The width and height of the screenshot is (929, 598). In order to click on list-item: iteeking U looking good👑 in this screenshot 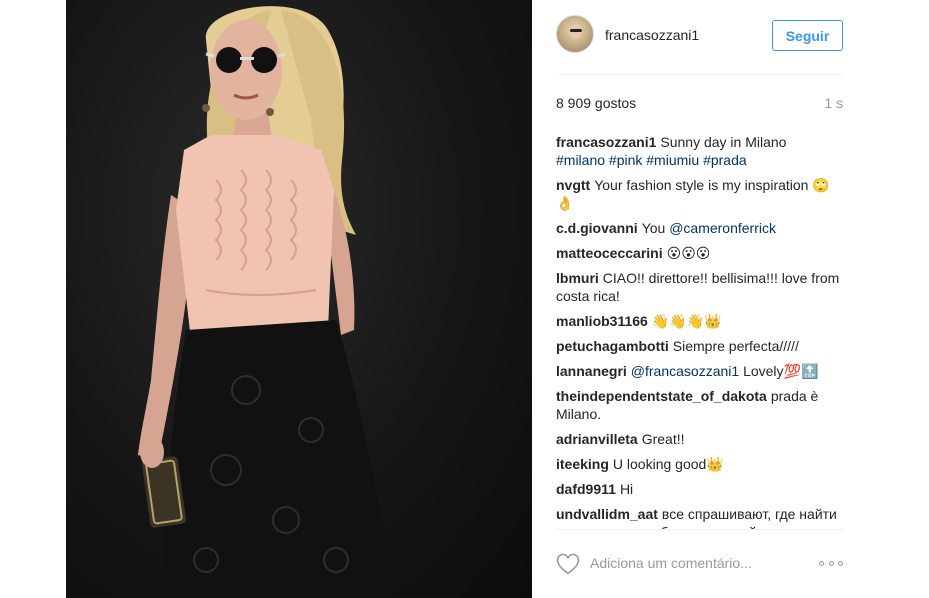, I will do `click(699, 464)`.